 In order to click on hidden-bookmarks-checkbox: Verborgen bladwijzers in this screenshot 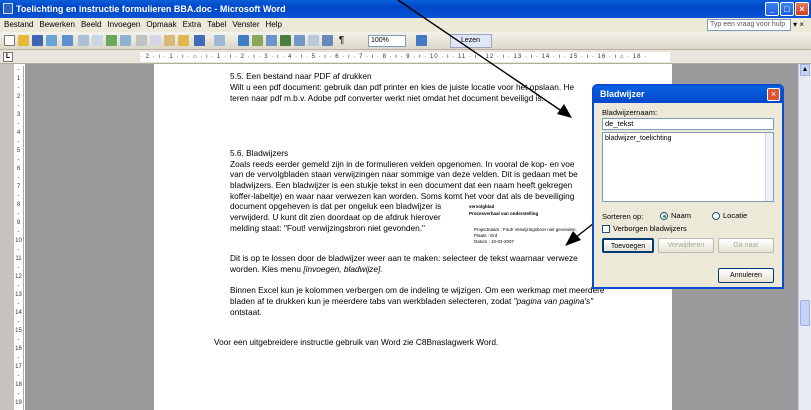, I will do `click(644, 229)`.